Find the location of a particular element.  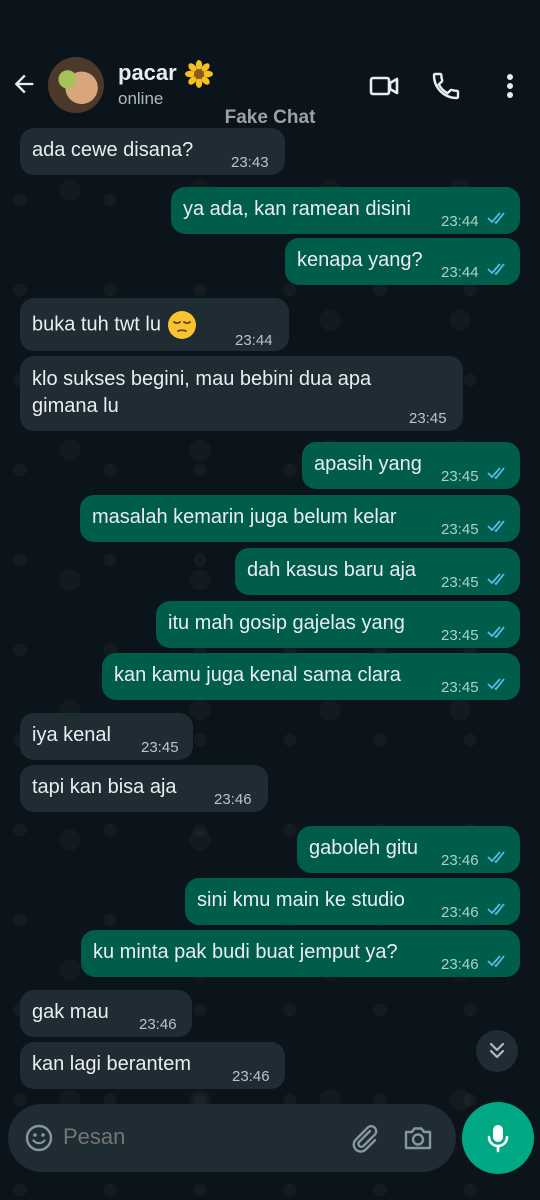

message-text: ada cewe disana? is located at coordinates (113, 150).